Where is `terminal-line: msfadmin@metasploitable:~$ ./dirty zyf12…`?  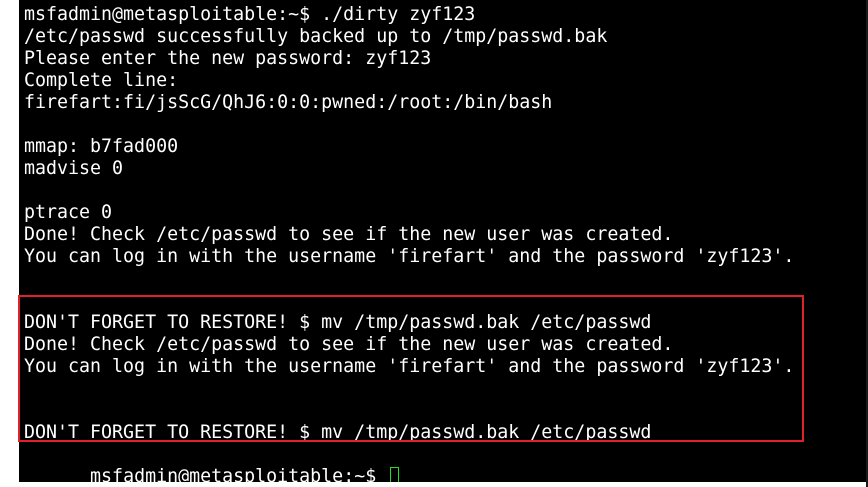 terminal-line: msfadmin@metasploitable:~$ ./dirty zyf12… is located at coordinates (250, 14).